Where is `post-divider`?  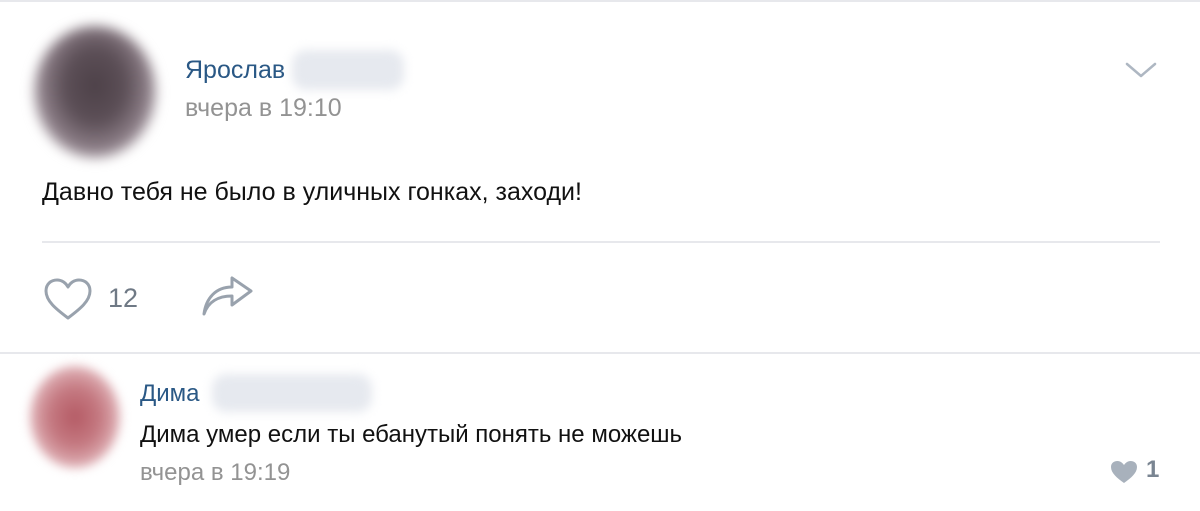
post-divider is located at coordinates (601, 242).